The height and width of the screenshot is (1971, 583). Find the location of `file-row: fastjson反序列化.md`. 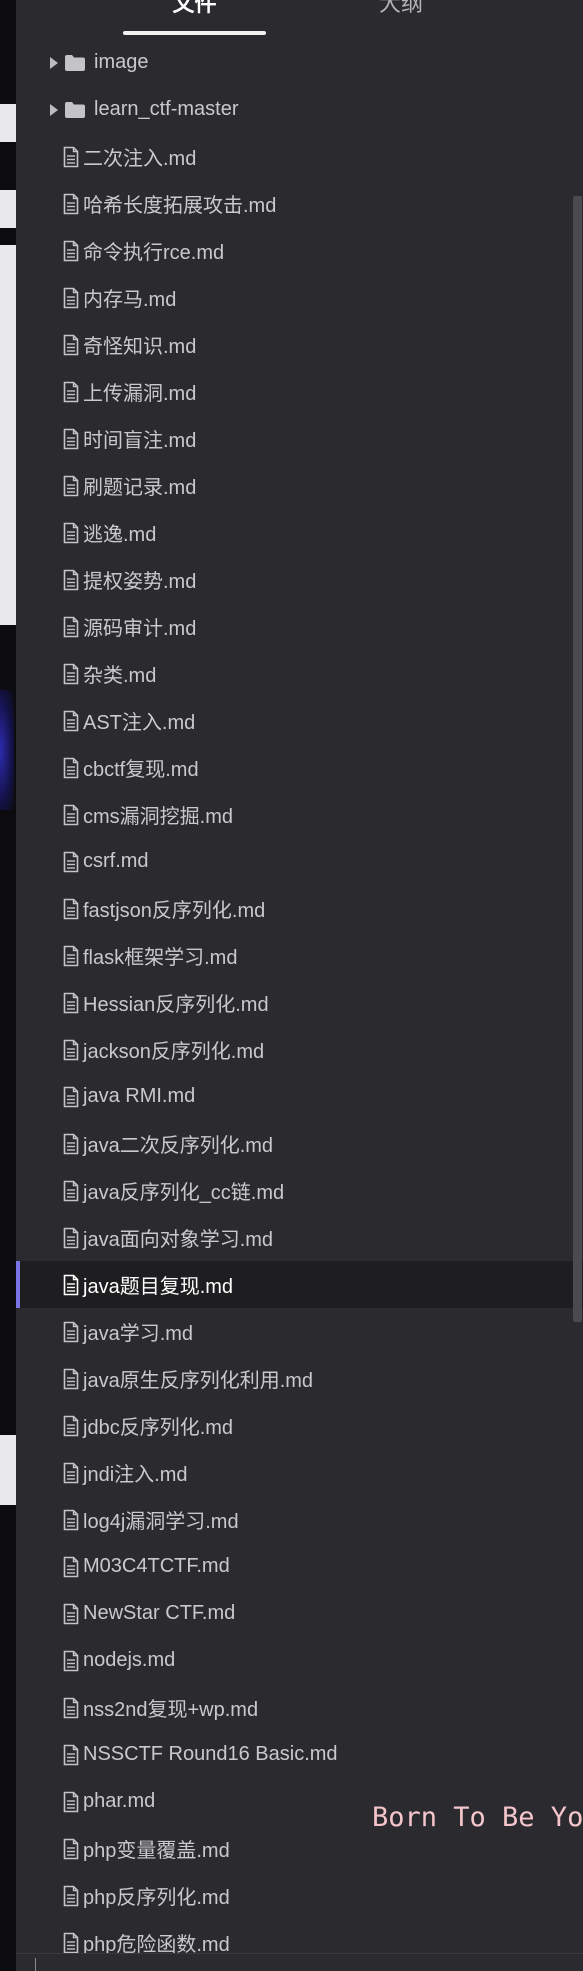

file-row: fastjson反序列化.md is located at coordinates (299, 908).